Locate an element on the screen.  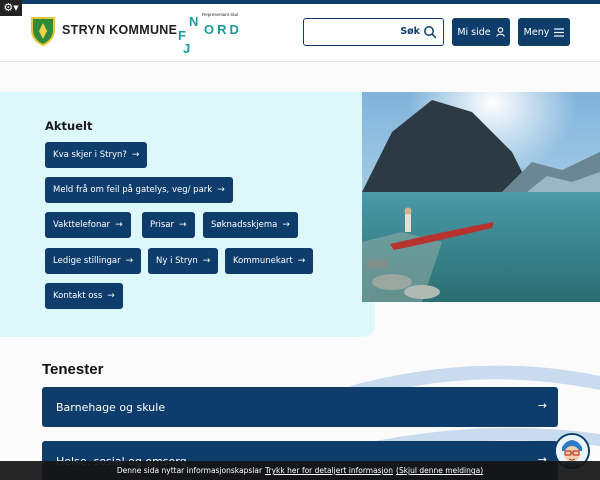
caret-down-icon: ▼ is located at coordinates (16, 8).